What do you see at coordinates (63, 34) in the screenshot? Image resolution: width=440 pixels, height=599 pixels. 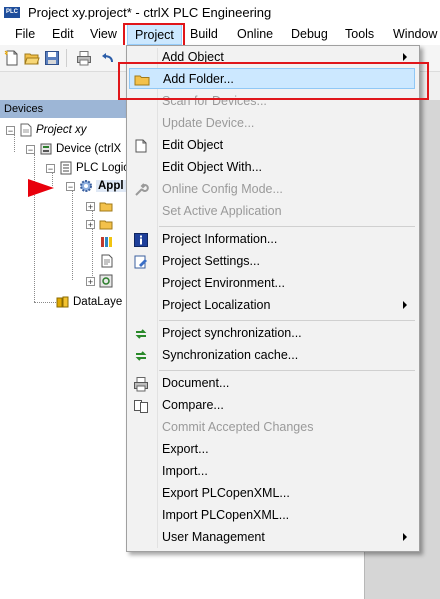 I see `menu-edit: Edit` at bounding box center [63, 34].